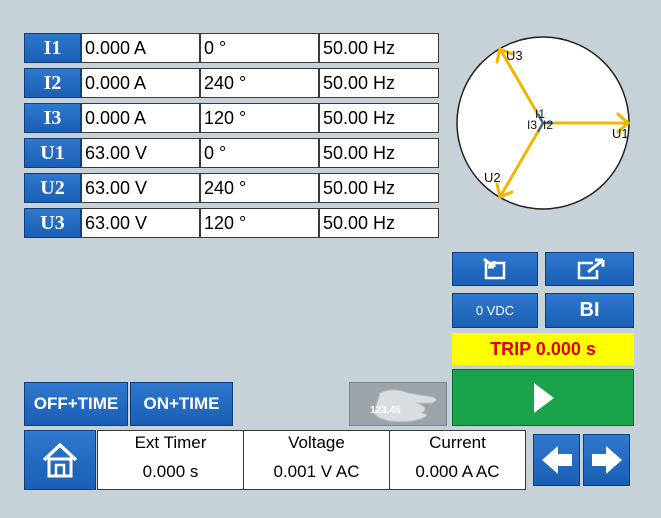  Describe the element at coordinates (181, 404) in the screenshot. I see `on-time-button: ON+TIME` at that location.